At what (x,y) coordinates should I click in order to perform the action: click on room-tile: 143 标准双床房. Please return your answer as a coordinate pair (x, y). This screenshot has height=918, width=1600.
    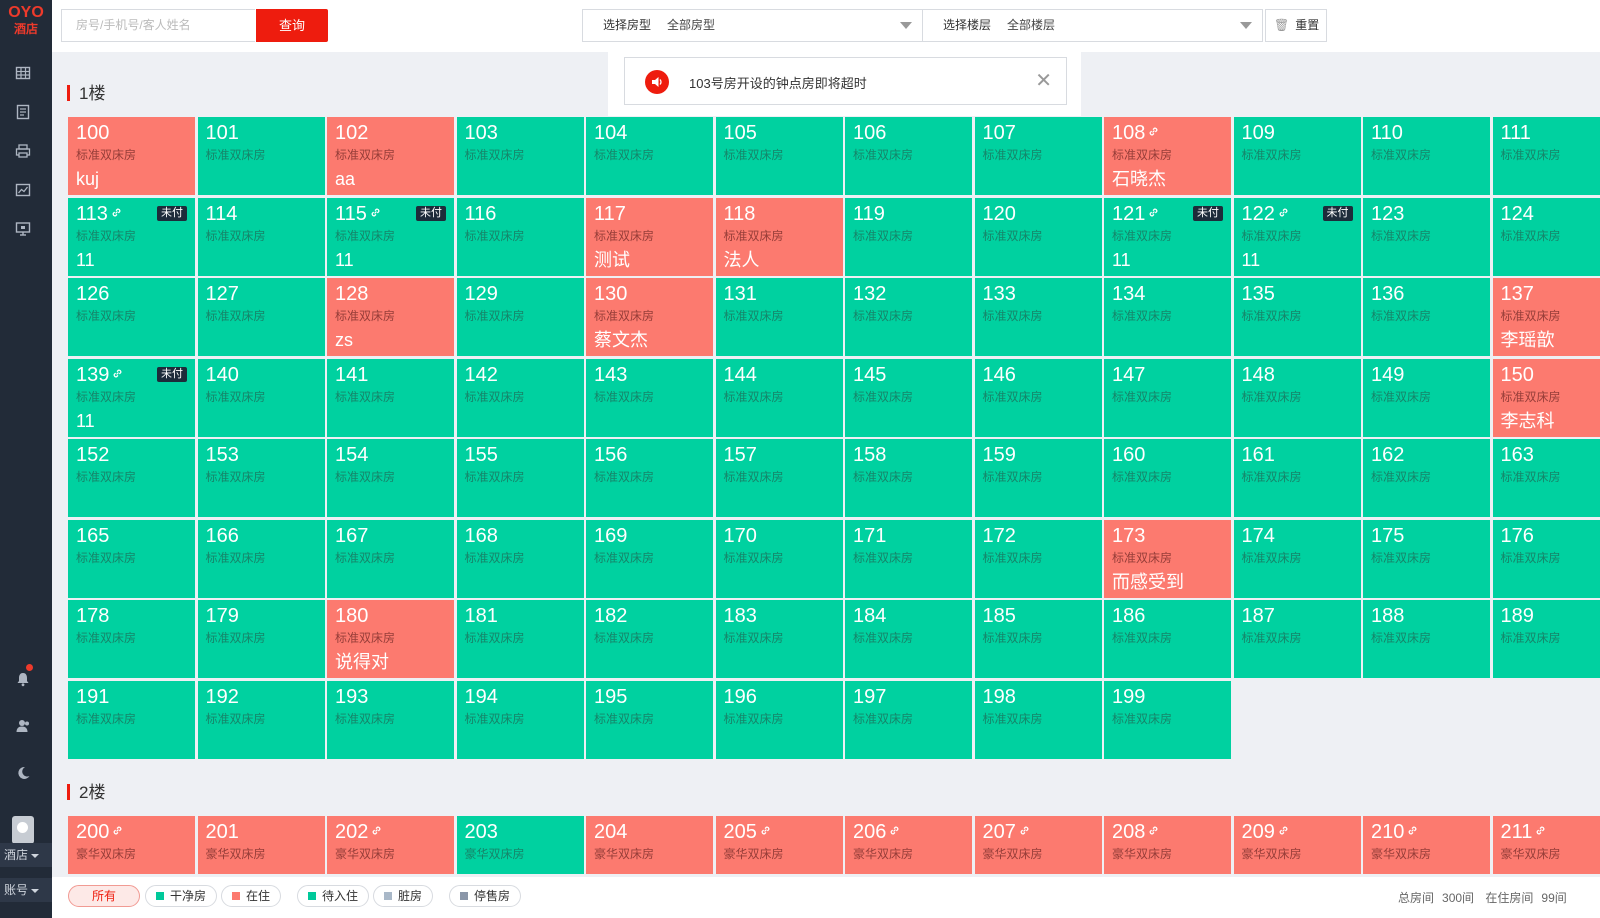
    Looking at the image, I should click on (649, 397).